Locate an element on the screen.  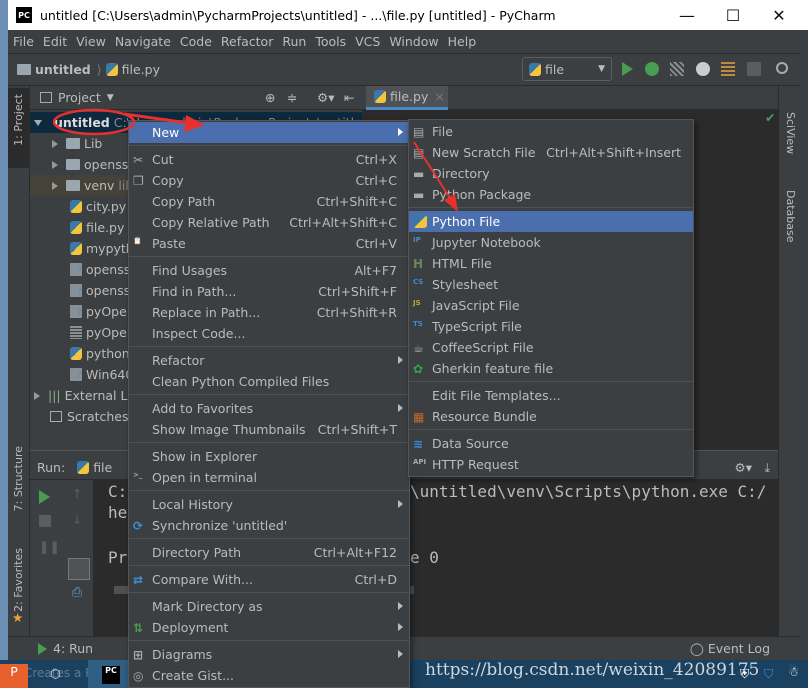
annotation-overlay is located at coordinates (255, 160).